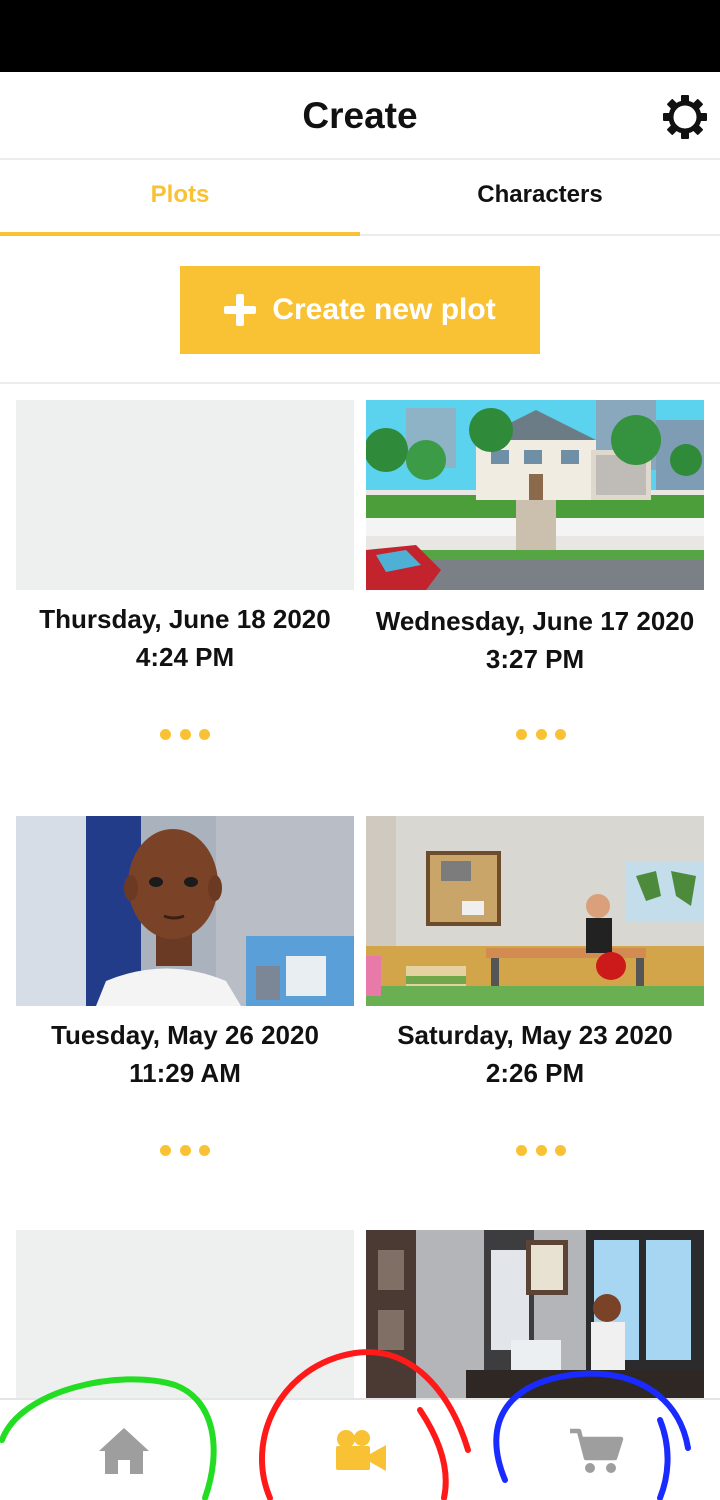 This screenshot has height=1500, width=720. Describe the element at coordinates (185, 619) in the screenshot. I see `plot-date: Thursday, June 18 2020` at that location.